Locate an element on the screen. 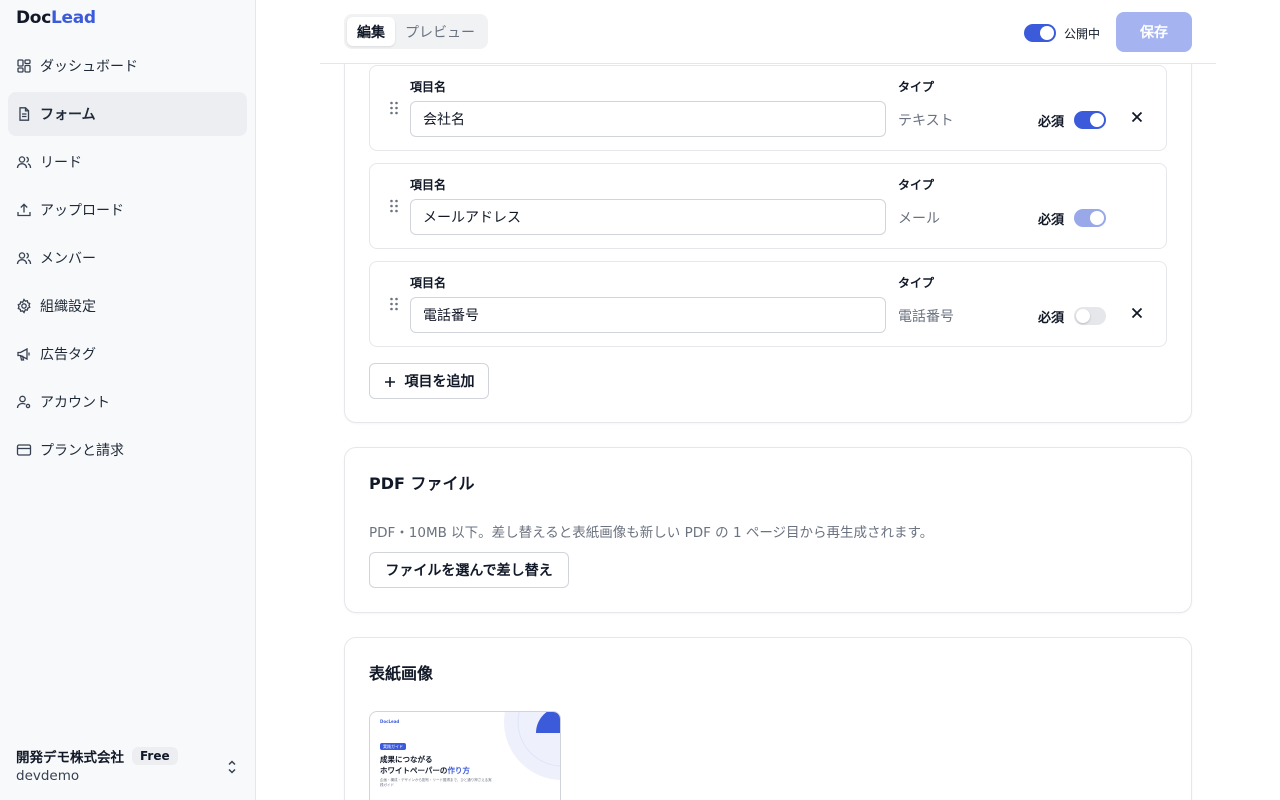  org-switcher: 開発デモ株式会社 Free devdemo is located at coordinates (131, 768).